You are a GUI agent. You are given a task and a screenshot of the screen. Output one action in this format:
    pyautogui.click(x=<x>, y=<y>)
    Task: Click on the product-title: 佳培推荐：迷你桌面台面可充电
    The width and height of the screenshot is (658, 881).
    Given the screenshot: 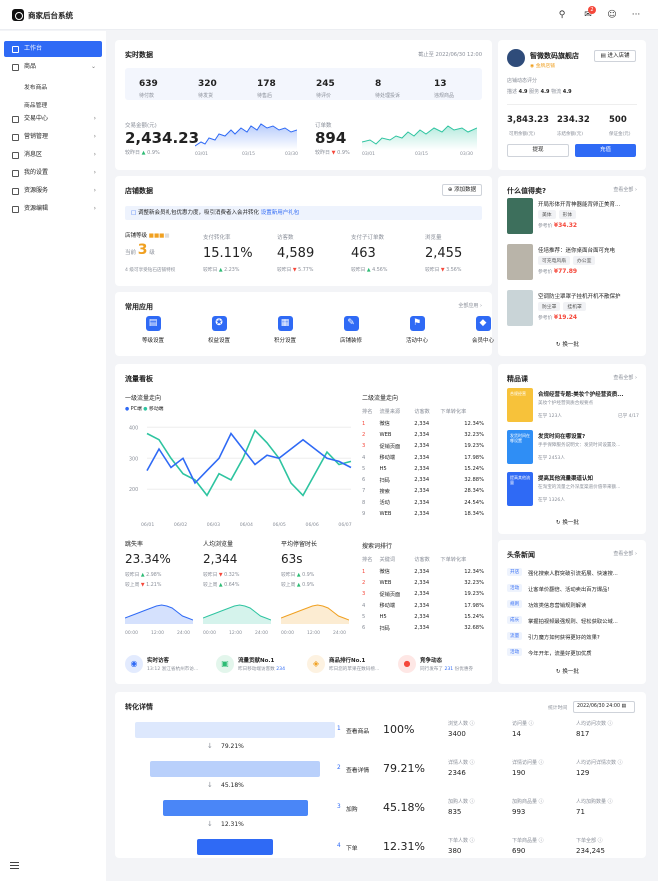 What is the action you would take?
    pyautogui.click(x=576, y=250)
    